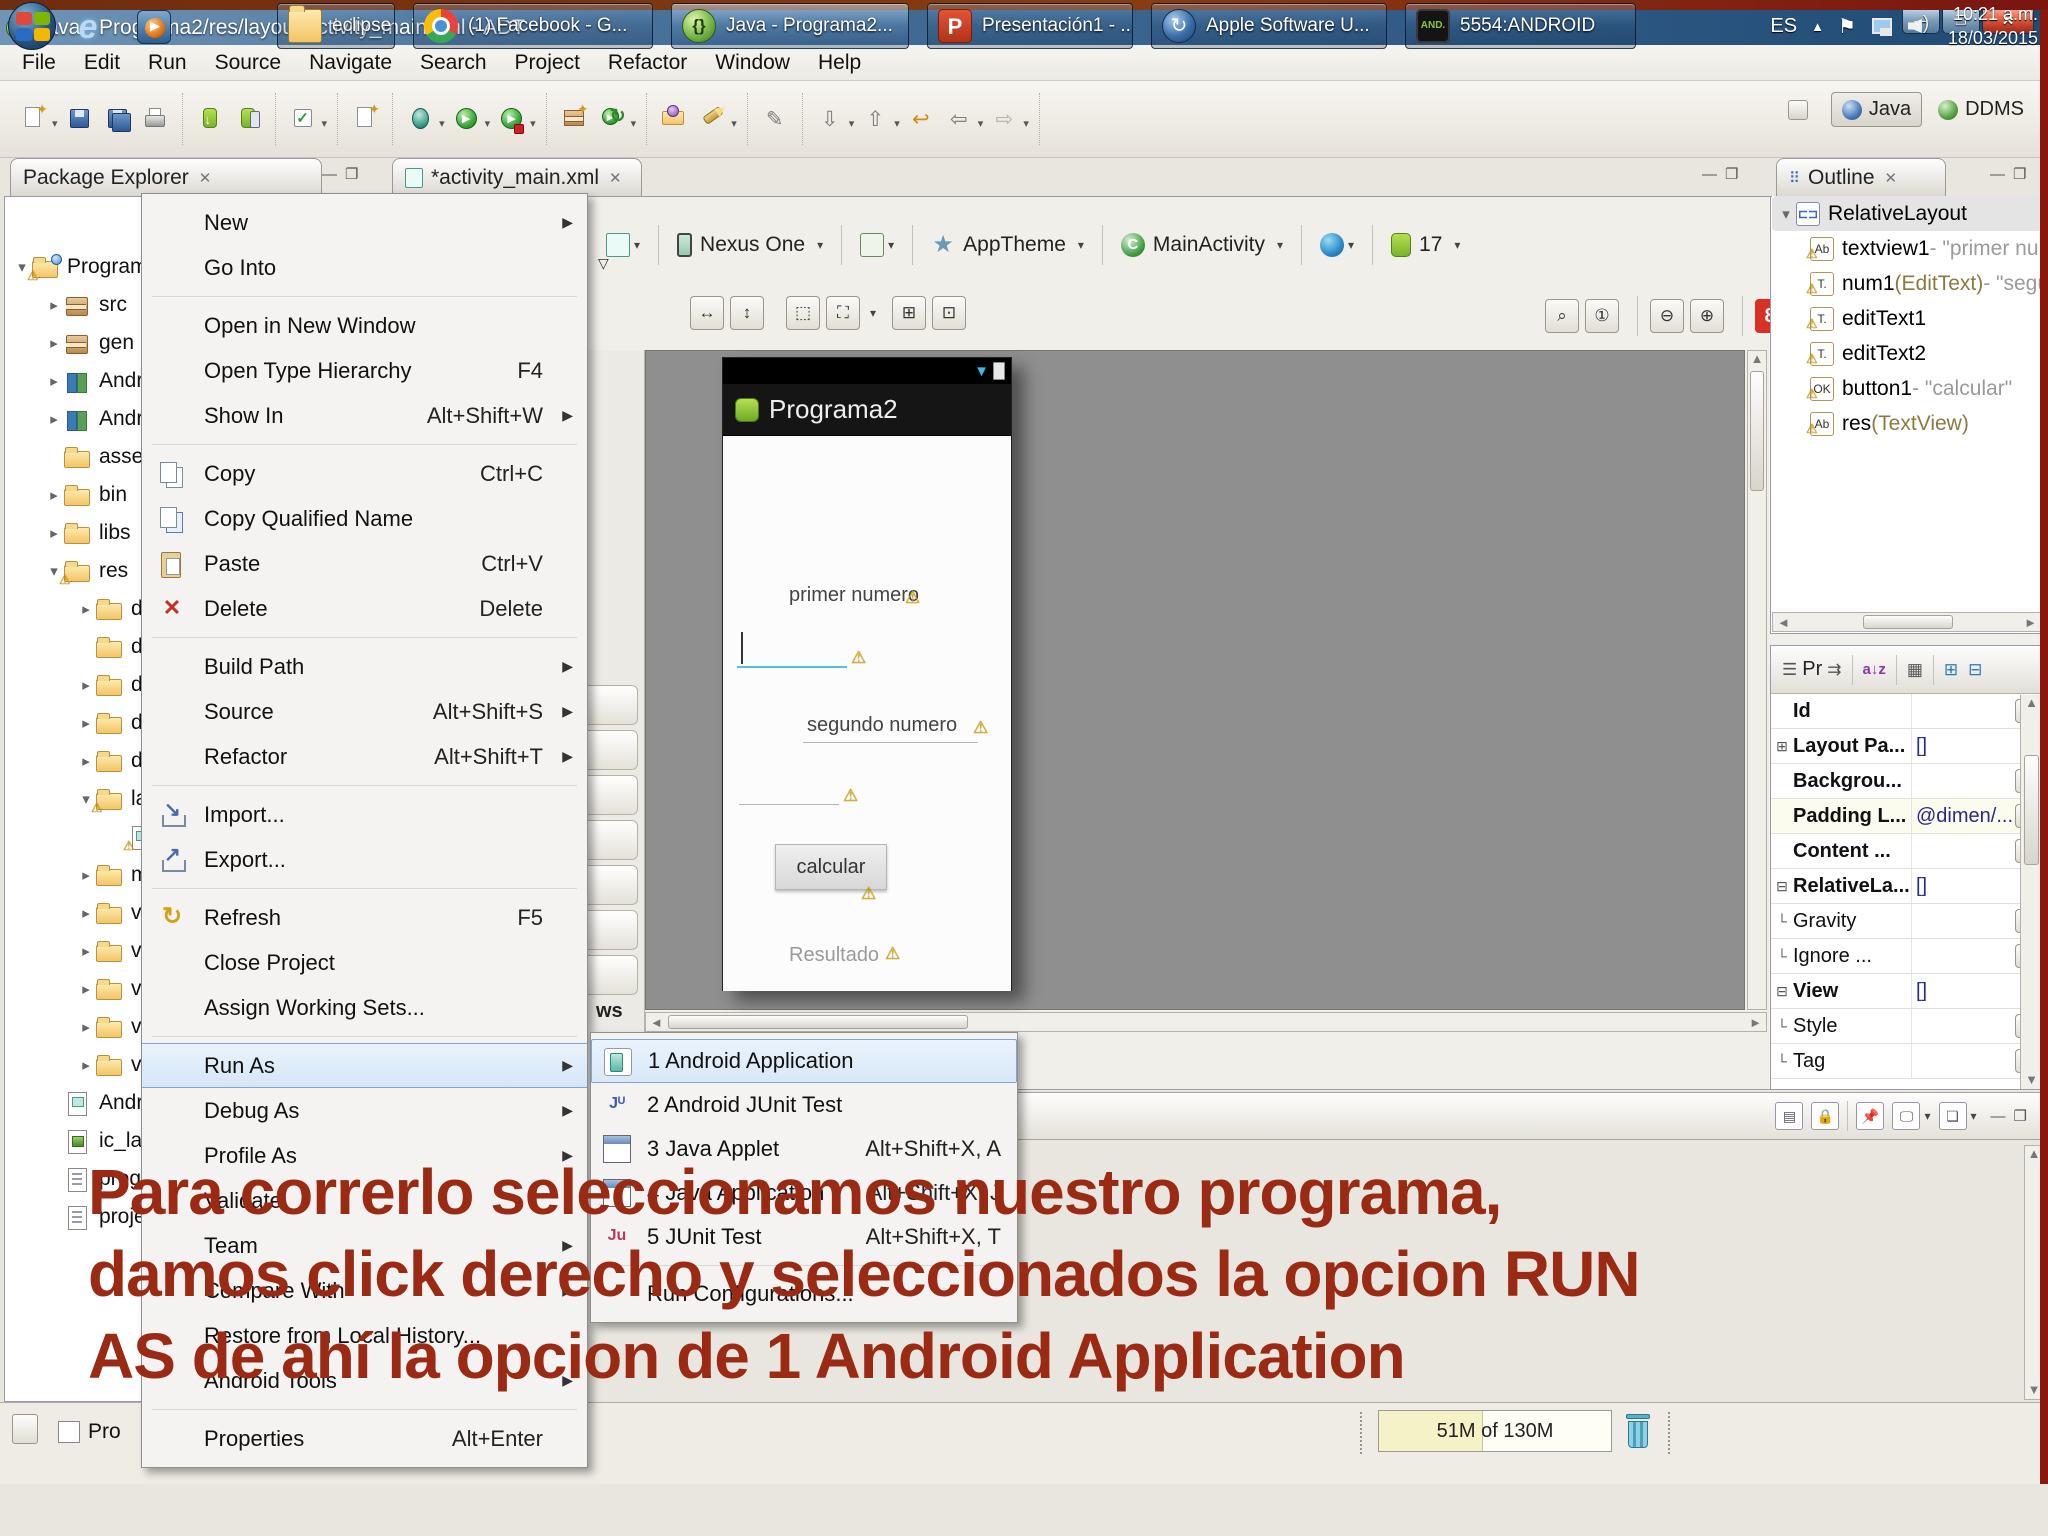 The width and height of the screenshot is (2048, 1536). I want to click on menu-run: Run, so click(167, 63).